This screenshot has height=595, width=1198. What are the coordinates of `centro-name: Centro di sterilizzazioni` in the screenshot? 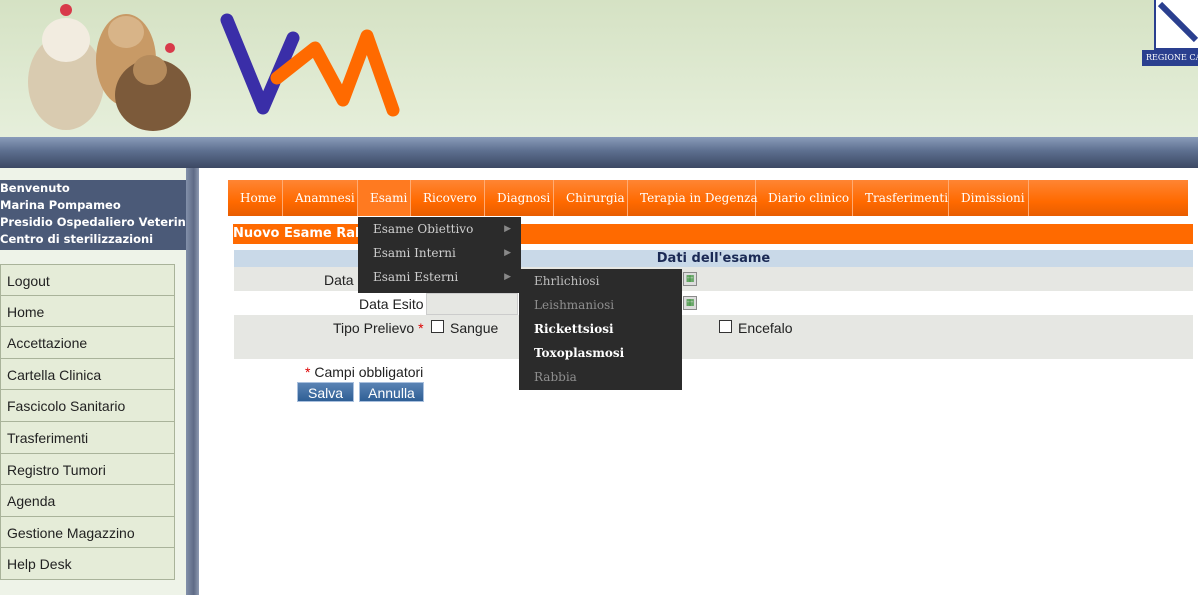 It's located at (77, 239).